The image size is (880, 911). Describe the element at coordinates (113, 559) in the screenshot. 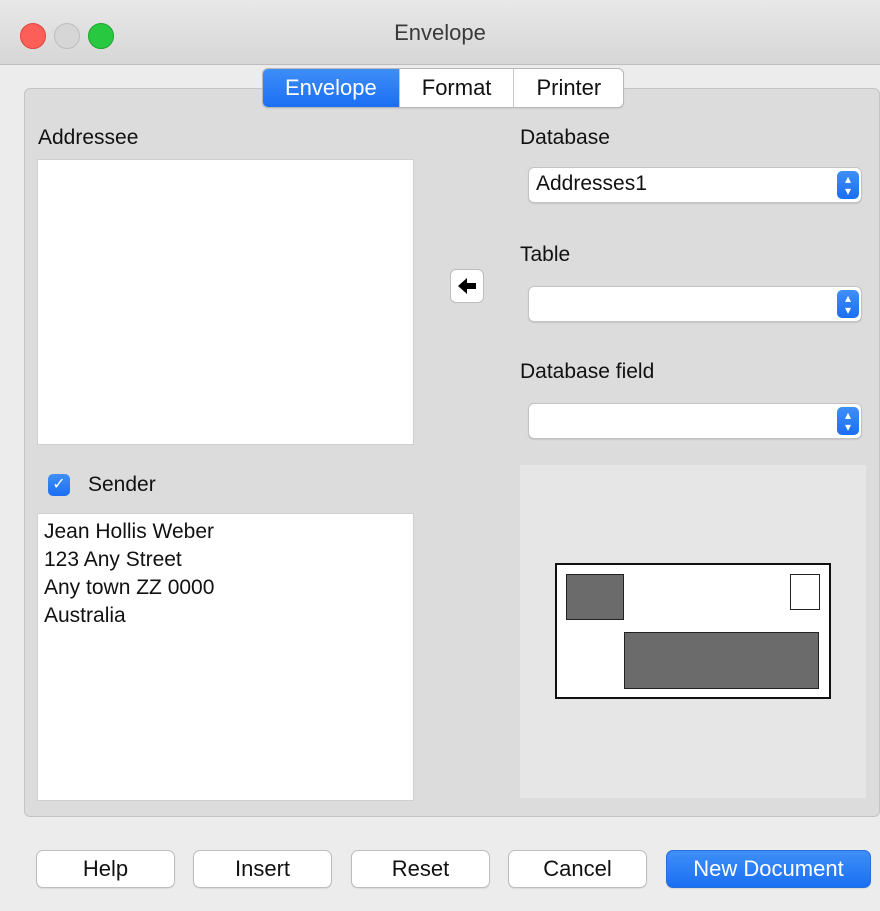

I see `sender-line: 123 Any Street` at that location.